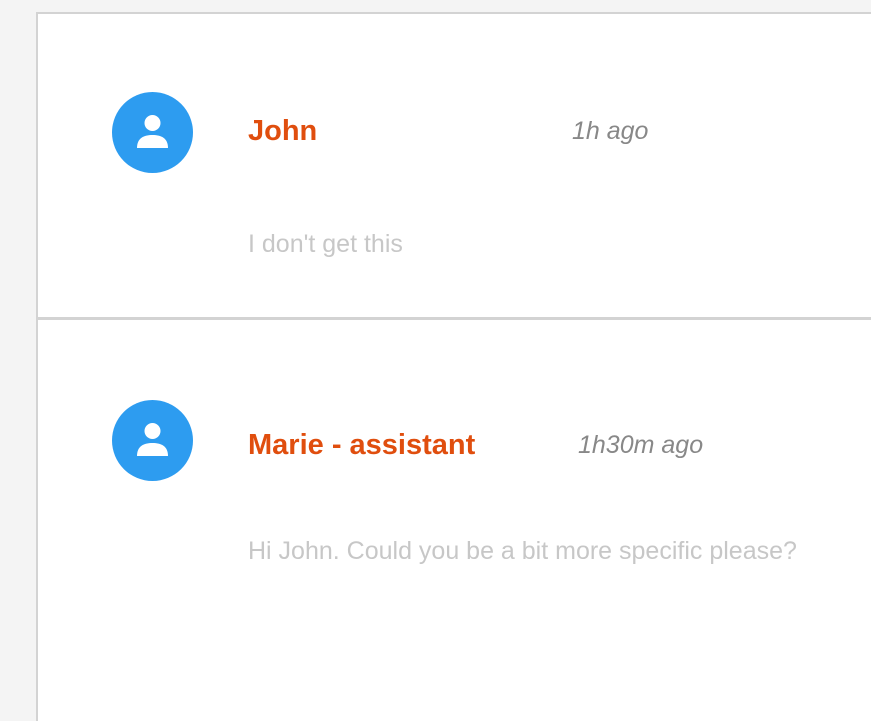 This screenshot has height=721, width=871. Describe the element at coordinates (282, 131) in the screenshot. I see `comment-author: John` at that location.